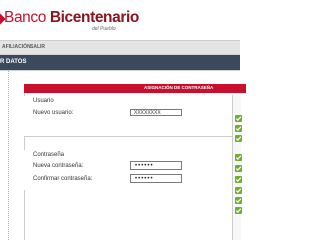  I want to click on confirmar-contrasena-label: Confirmar contraseña:, so click(63, 179).